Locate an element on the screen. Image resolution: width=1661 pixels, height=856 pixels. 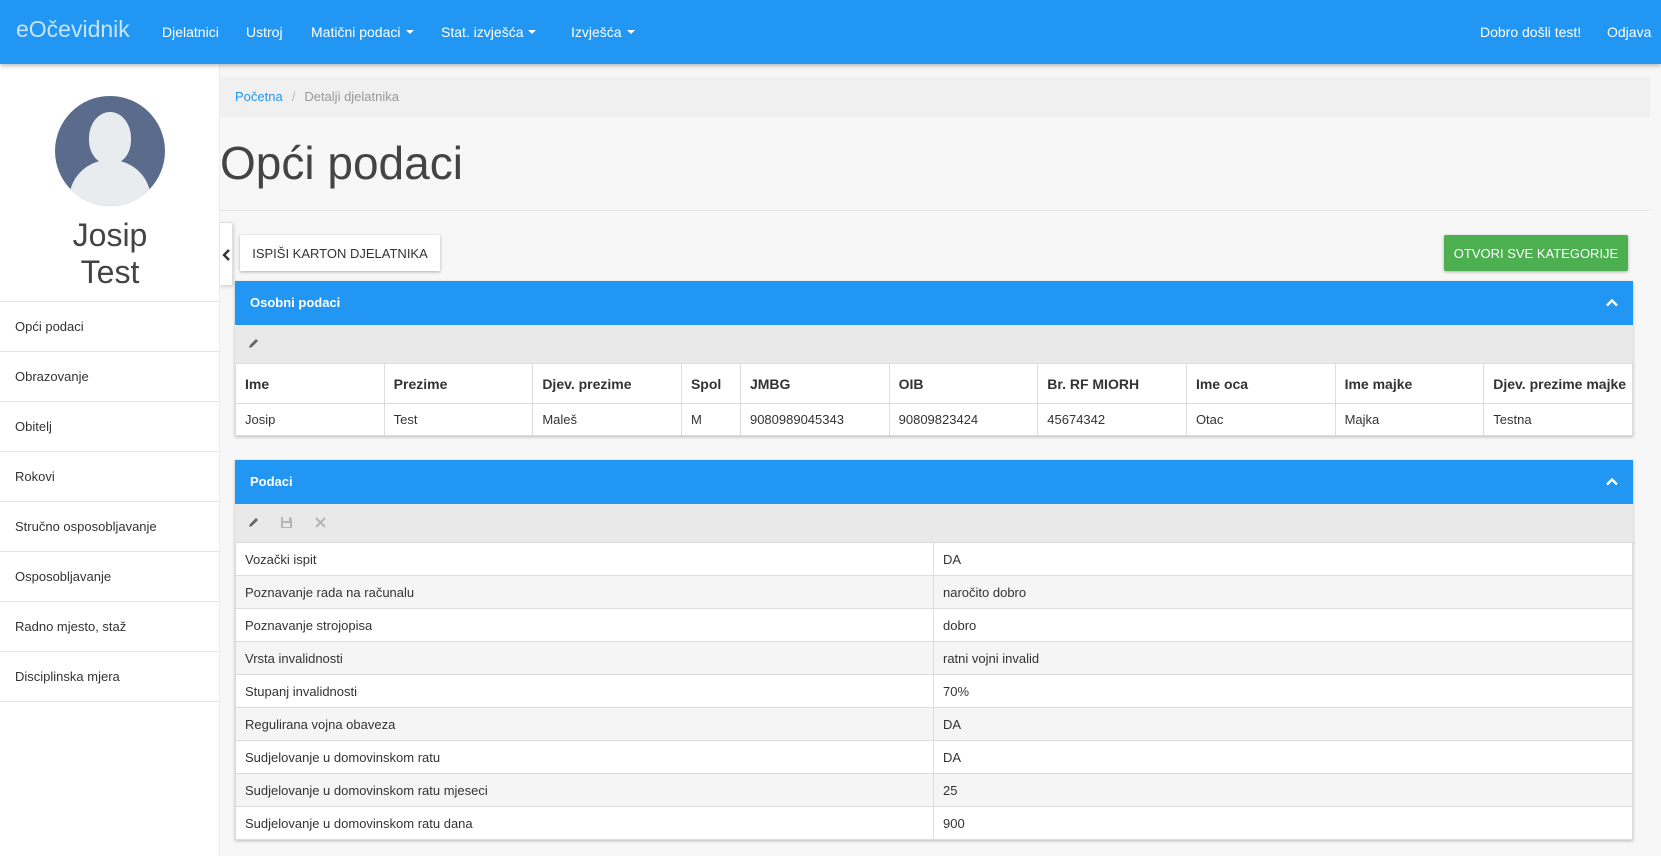
table-row: Vrsta invalidnosti ratni vojni invalid is located at coordinates (934, 658).